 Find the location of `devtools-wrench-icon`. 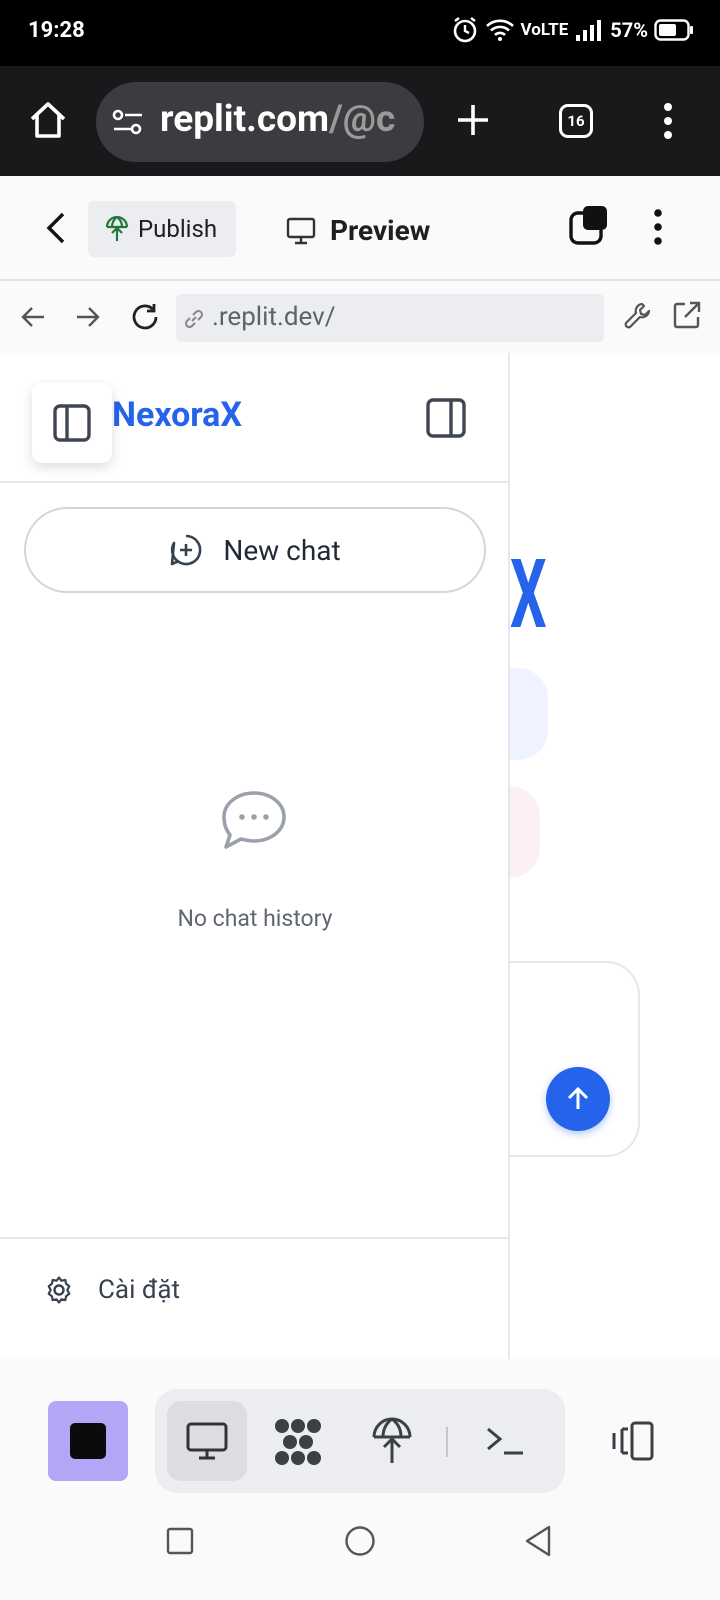

devtools-wrench-icon is located at coordinates (638, 316).